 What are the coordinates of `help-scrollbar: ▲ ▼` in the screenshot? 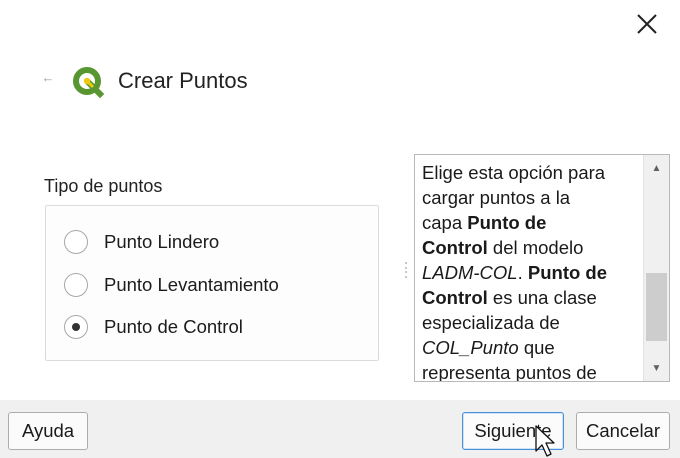 It's located at (656, 268).